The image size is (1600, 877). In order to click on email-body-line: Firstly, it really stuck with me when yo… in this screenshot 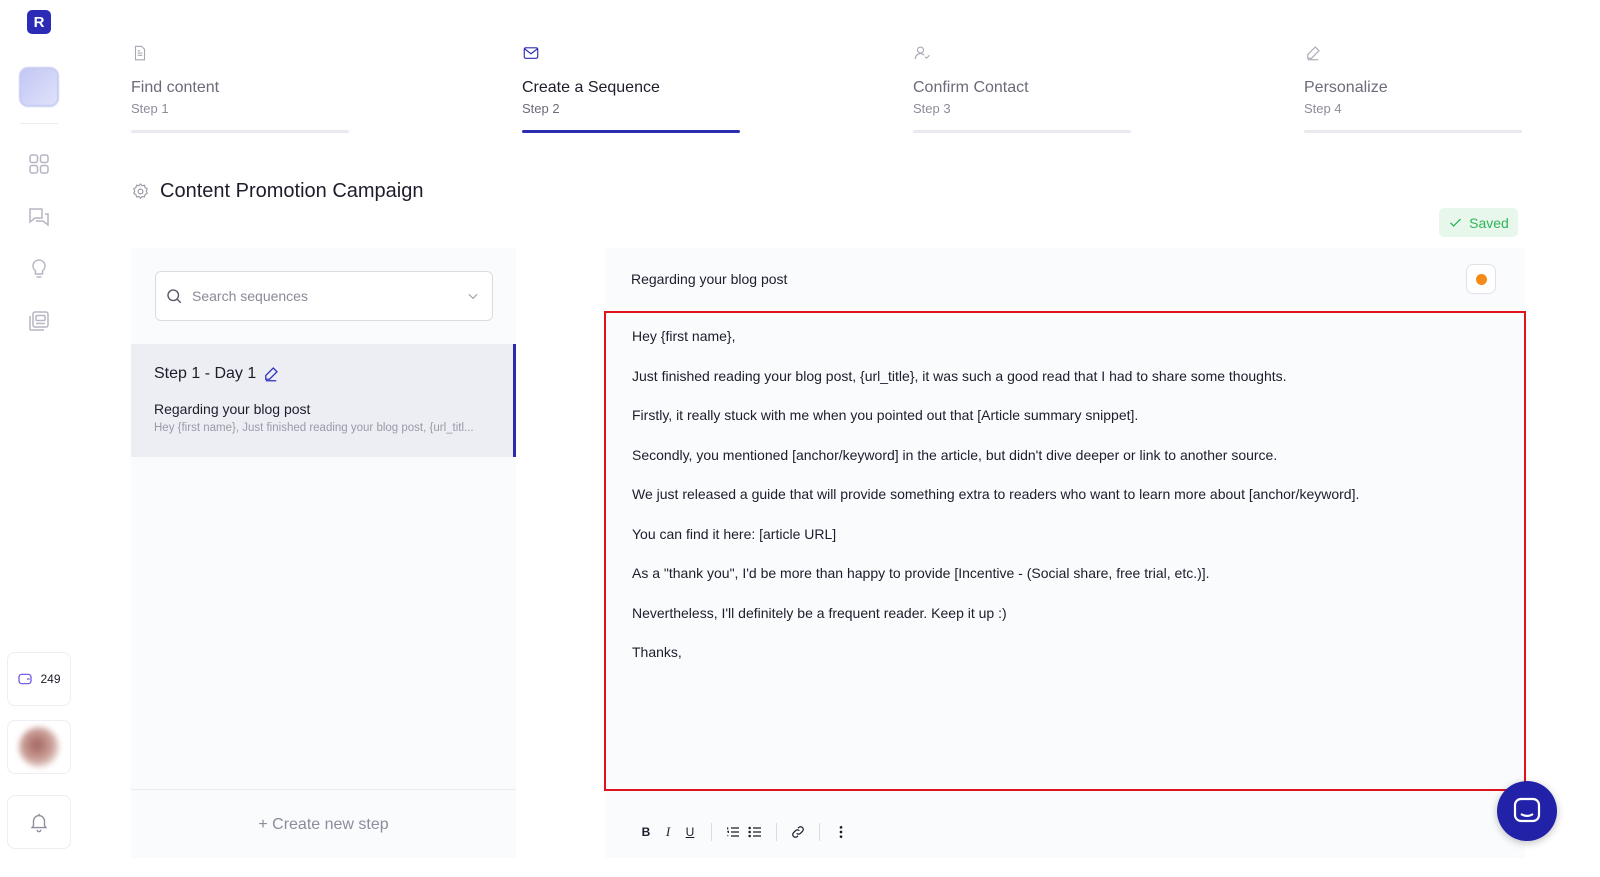, I will do `click(885, 415)`.